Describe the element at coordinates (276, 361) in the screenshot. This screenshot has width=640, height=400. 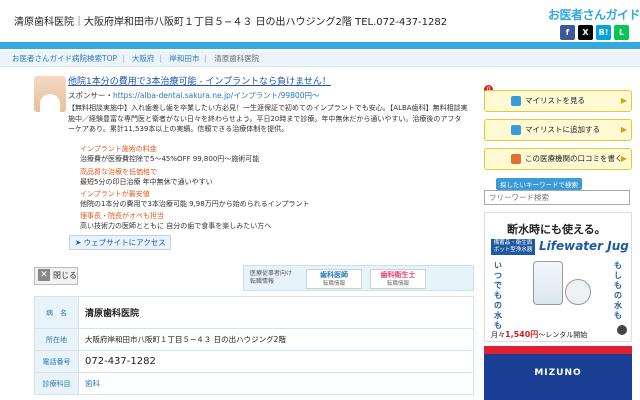
I see `clinic-phone: 072-437-1282` at that location.